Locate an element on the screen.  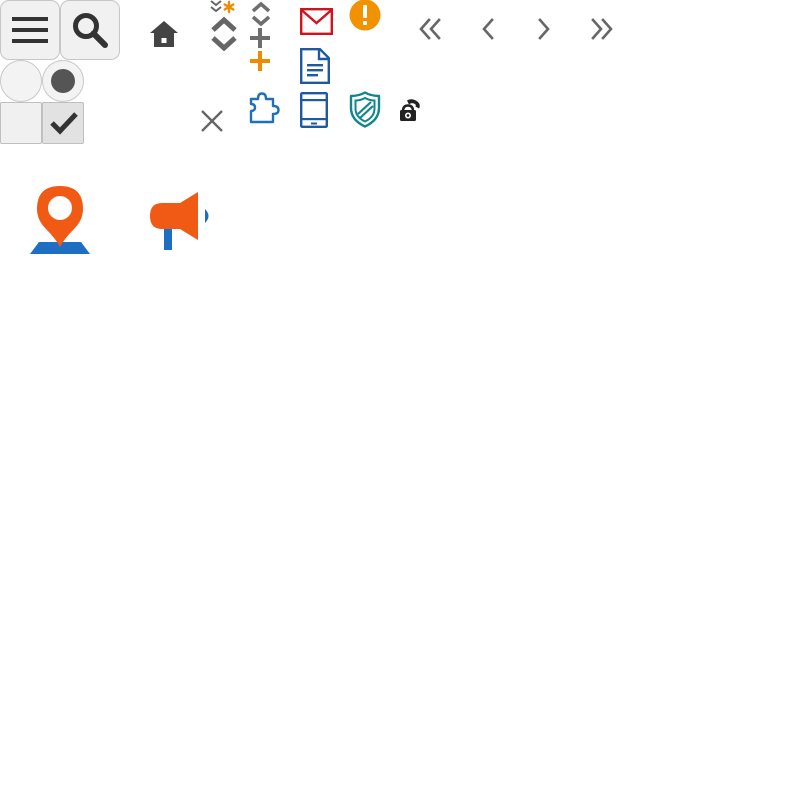
search-icon is located at coordinates (90, 30).